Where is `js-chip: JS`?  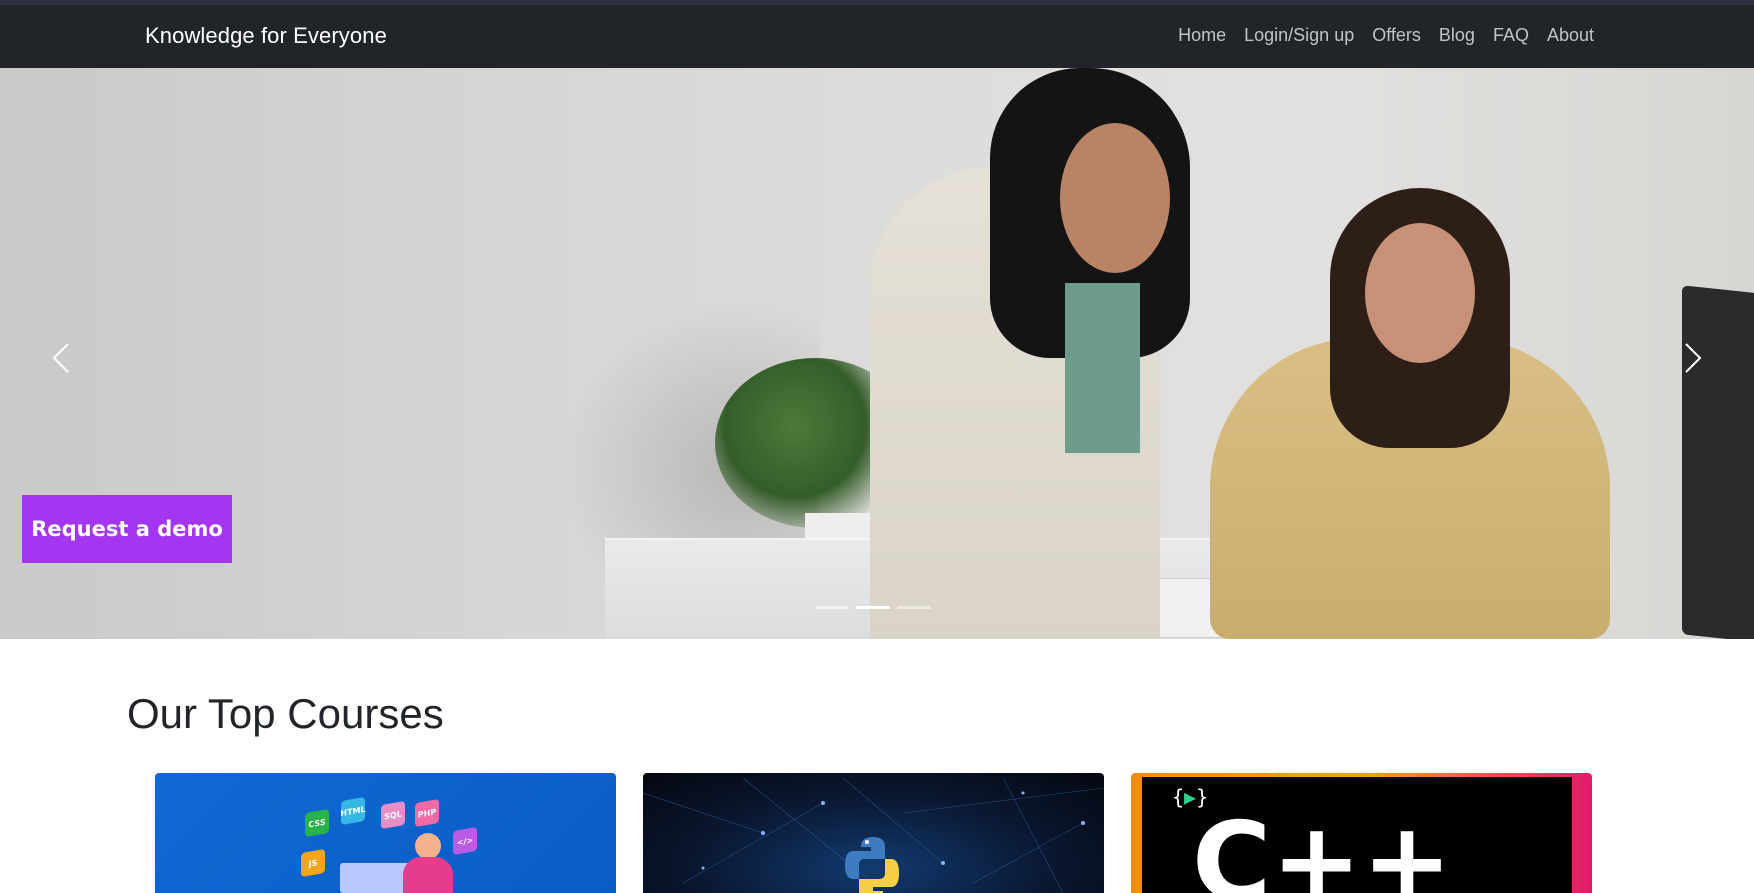 js-chip: JS is located at coordinates (313, 863).